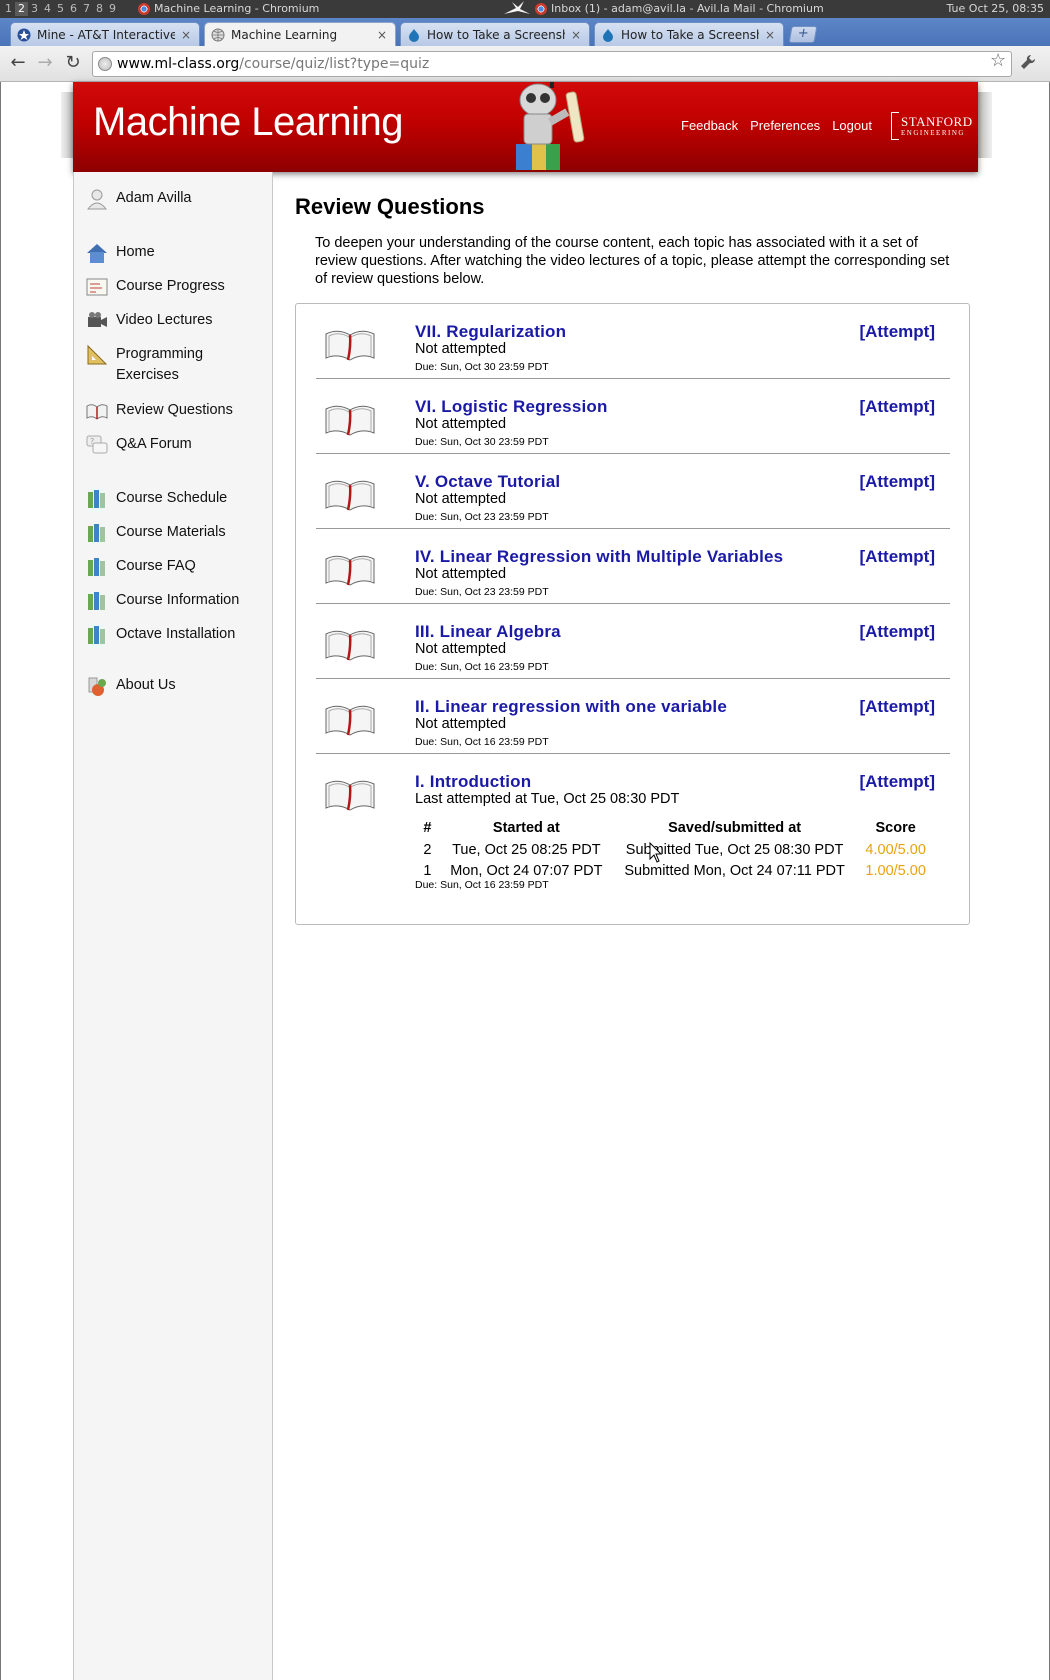 This screenshot has height=1680, width=1050. I want to click on sidebar-item-label: About Us, so click(146, 685).